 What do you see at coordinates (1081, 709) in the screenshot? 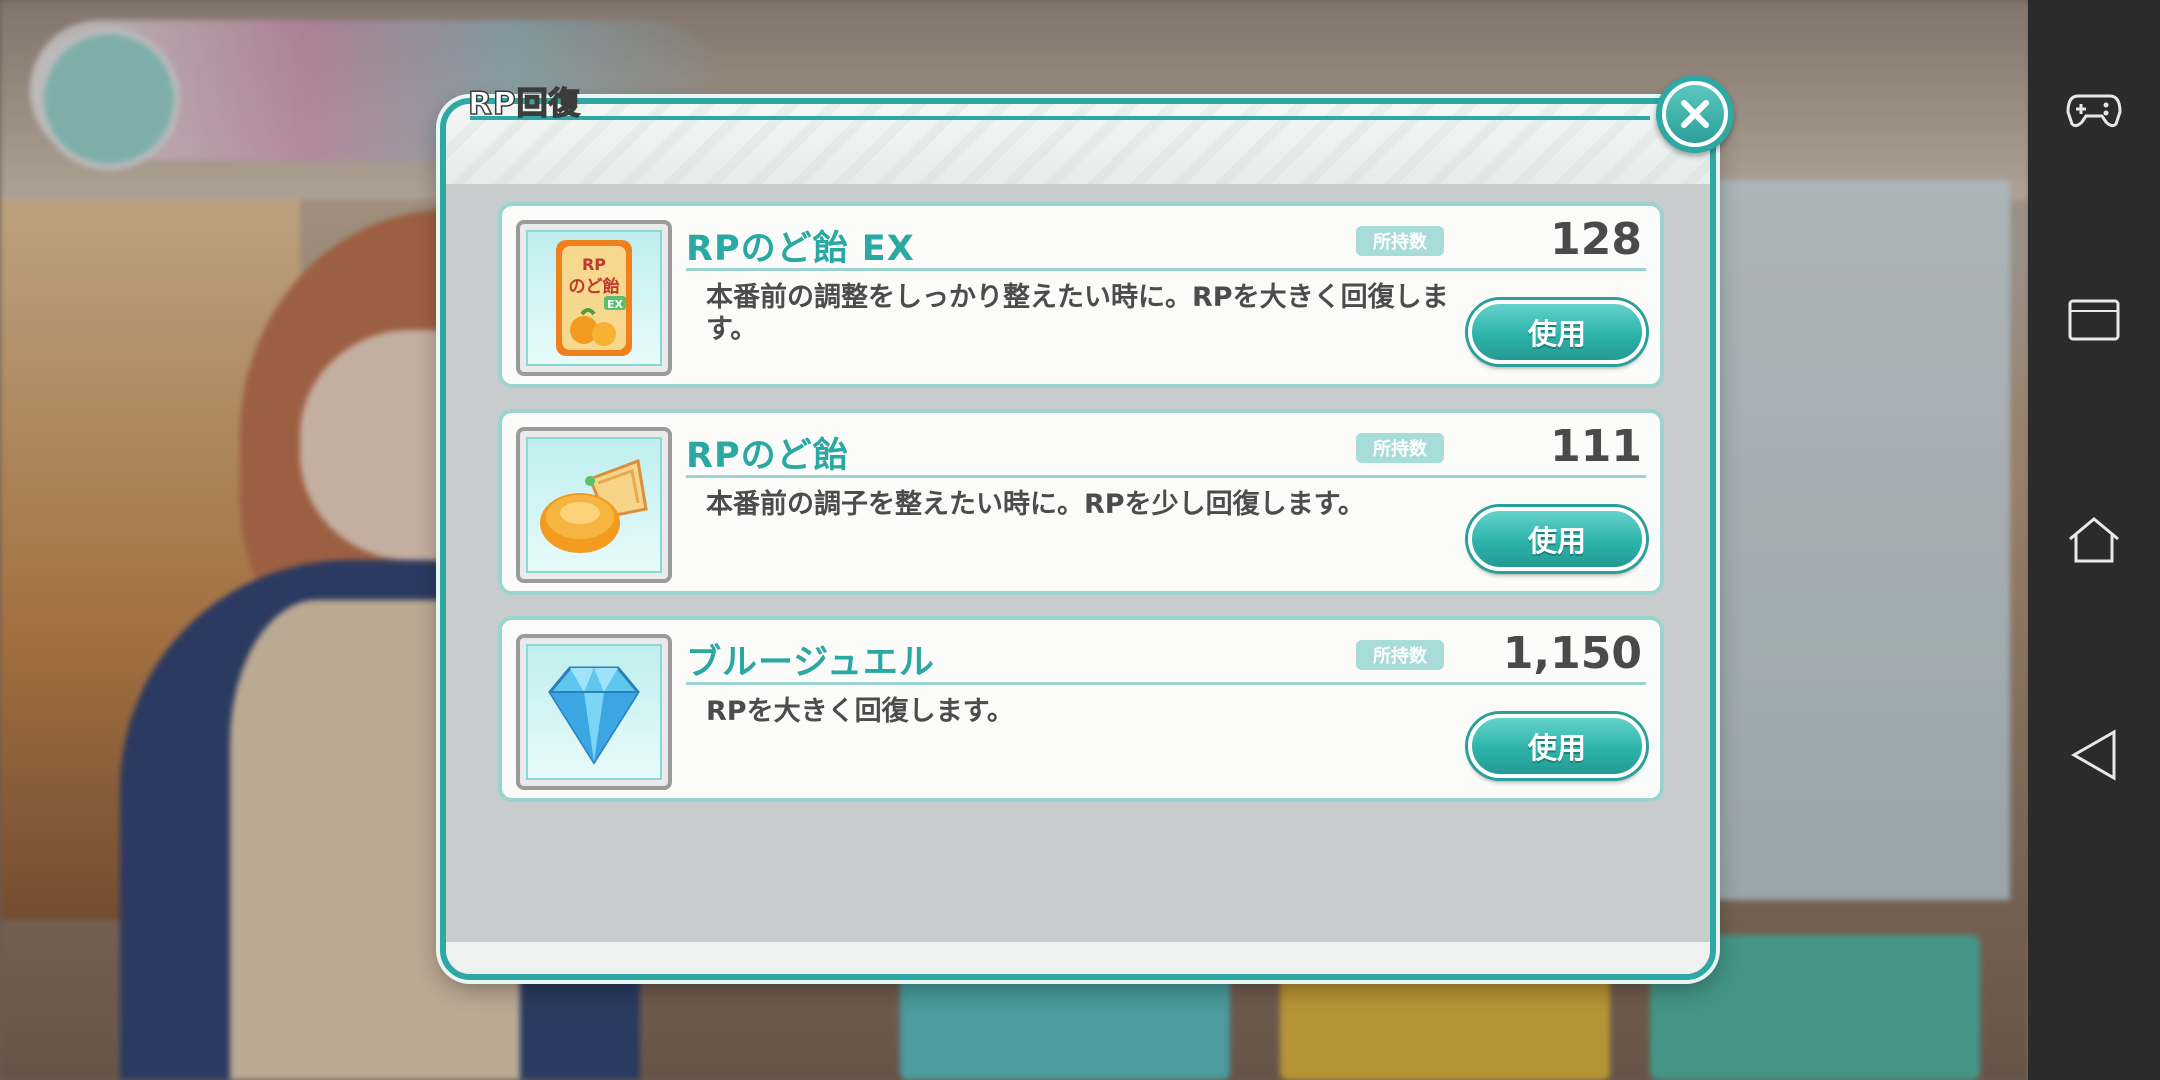
I see `item-card-blue-jewel: ブルージュエル 所持数 1,150 RPを大きく回復します。 使用` at bounding box center [1081, 709].